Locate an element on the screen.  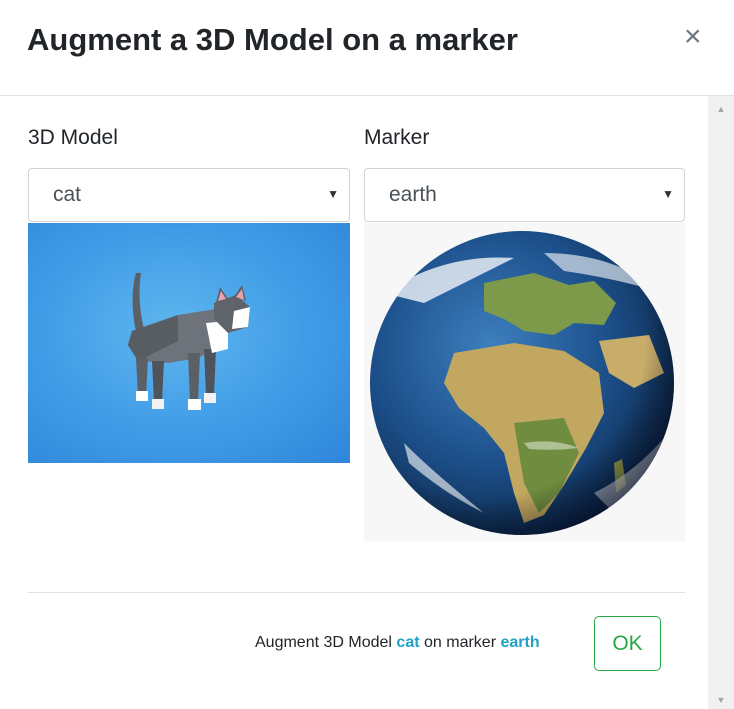
scrollbar: ▲ ▼ is located at coordinates (721, 402).